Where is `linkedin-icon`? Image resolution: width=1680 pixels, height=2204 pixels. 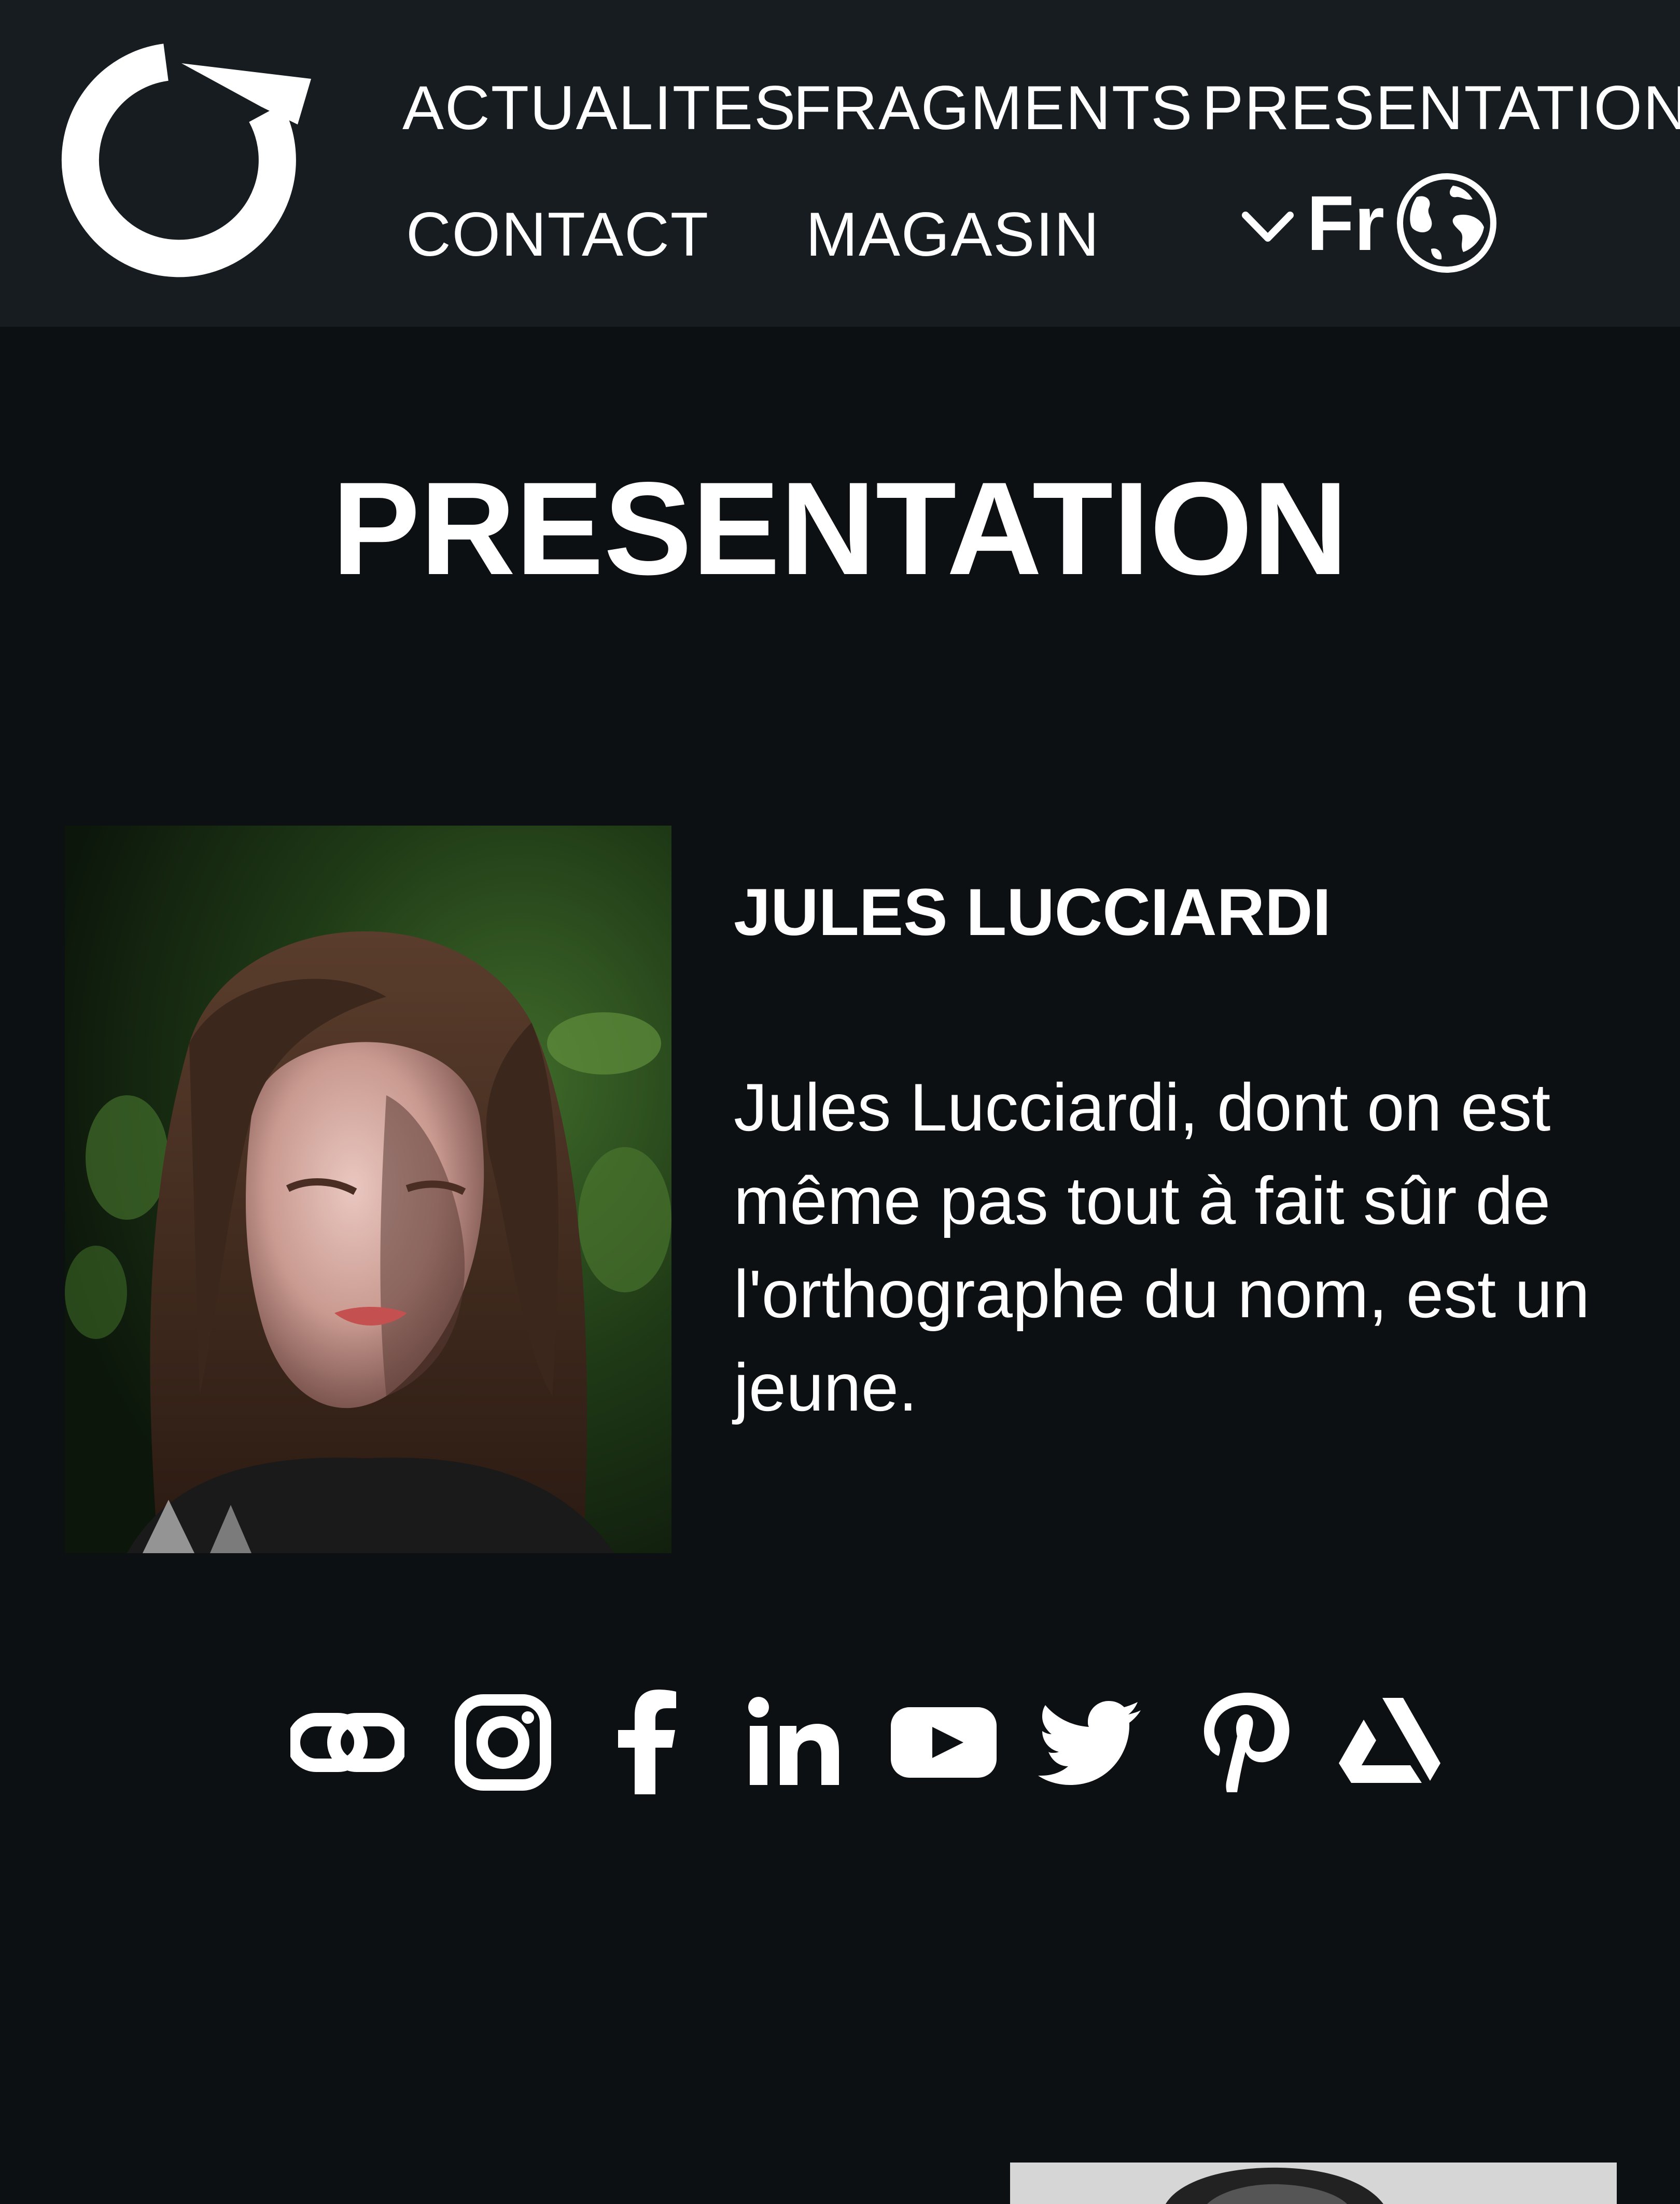
linkedin-icon is located at coordinates (793, 1742).